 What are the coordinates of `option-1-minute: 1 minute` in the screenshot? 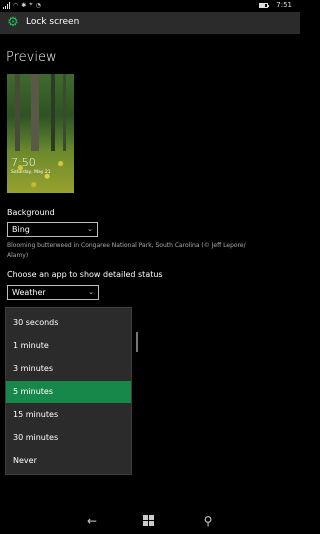 It's located at (68, 346).